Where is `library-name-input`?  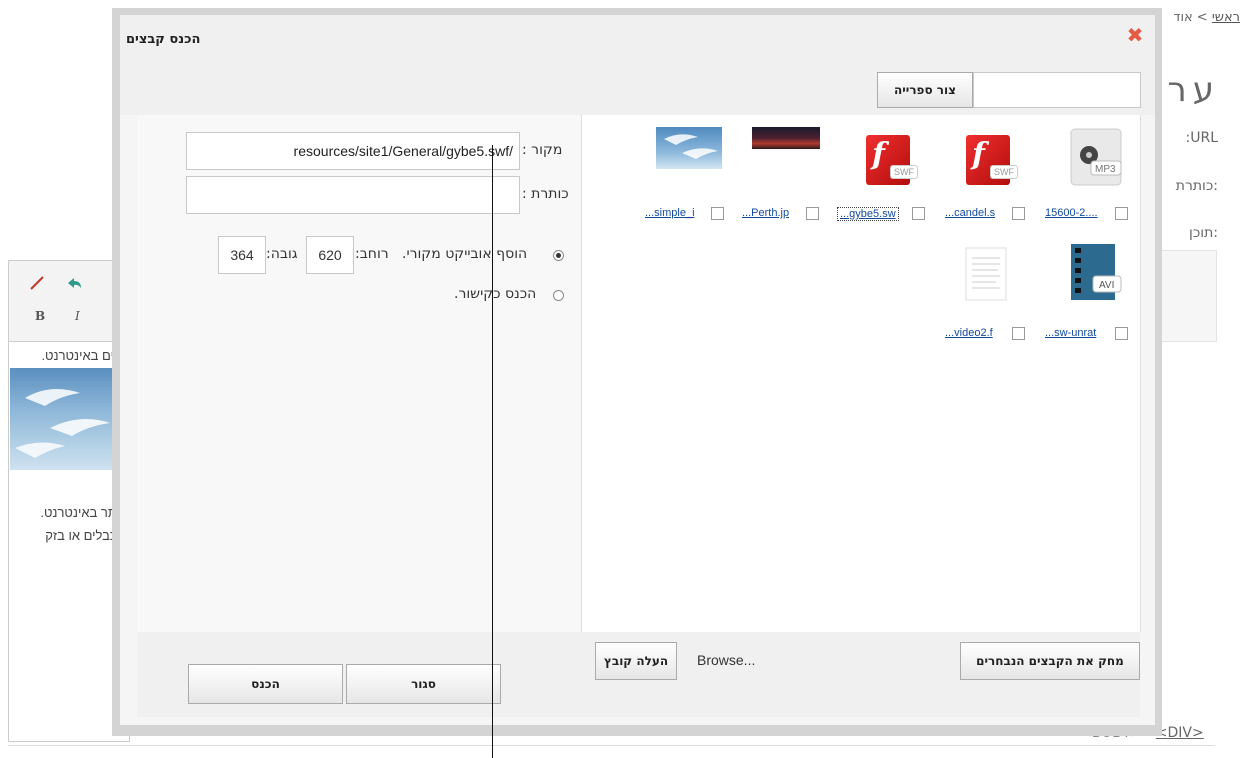 library-name-input is located at coordinates (1057, 90).